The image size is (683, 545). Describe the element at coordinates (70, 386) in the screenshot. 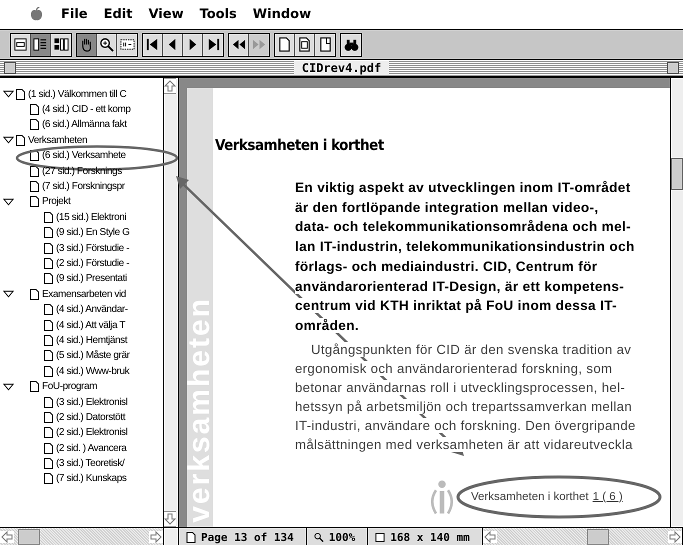

I see `bookmark-item: FoU-program` at that location.